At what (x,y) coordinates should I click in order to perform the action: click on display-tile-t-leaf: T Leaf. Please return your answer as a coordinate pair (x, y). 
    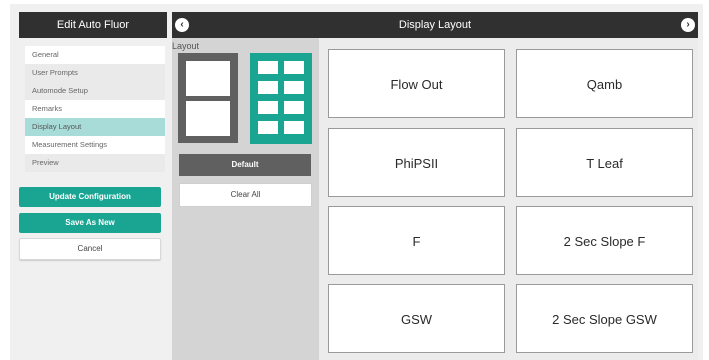
    Looking at the image, I should click on (604, 162).